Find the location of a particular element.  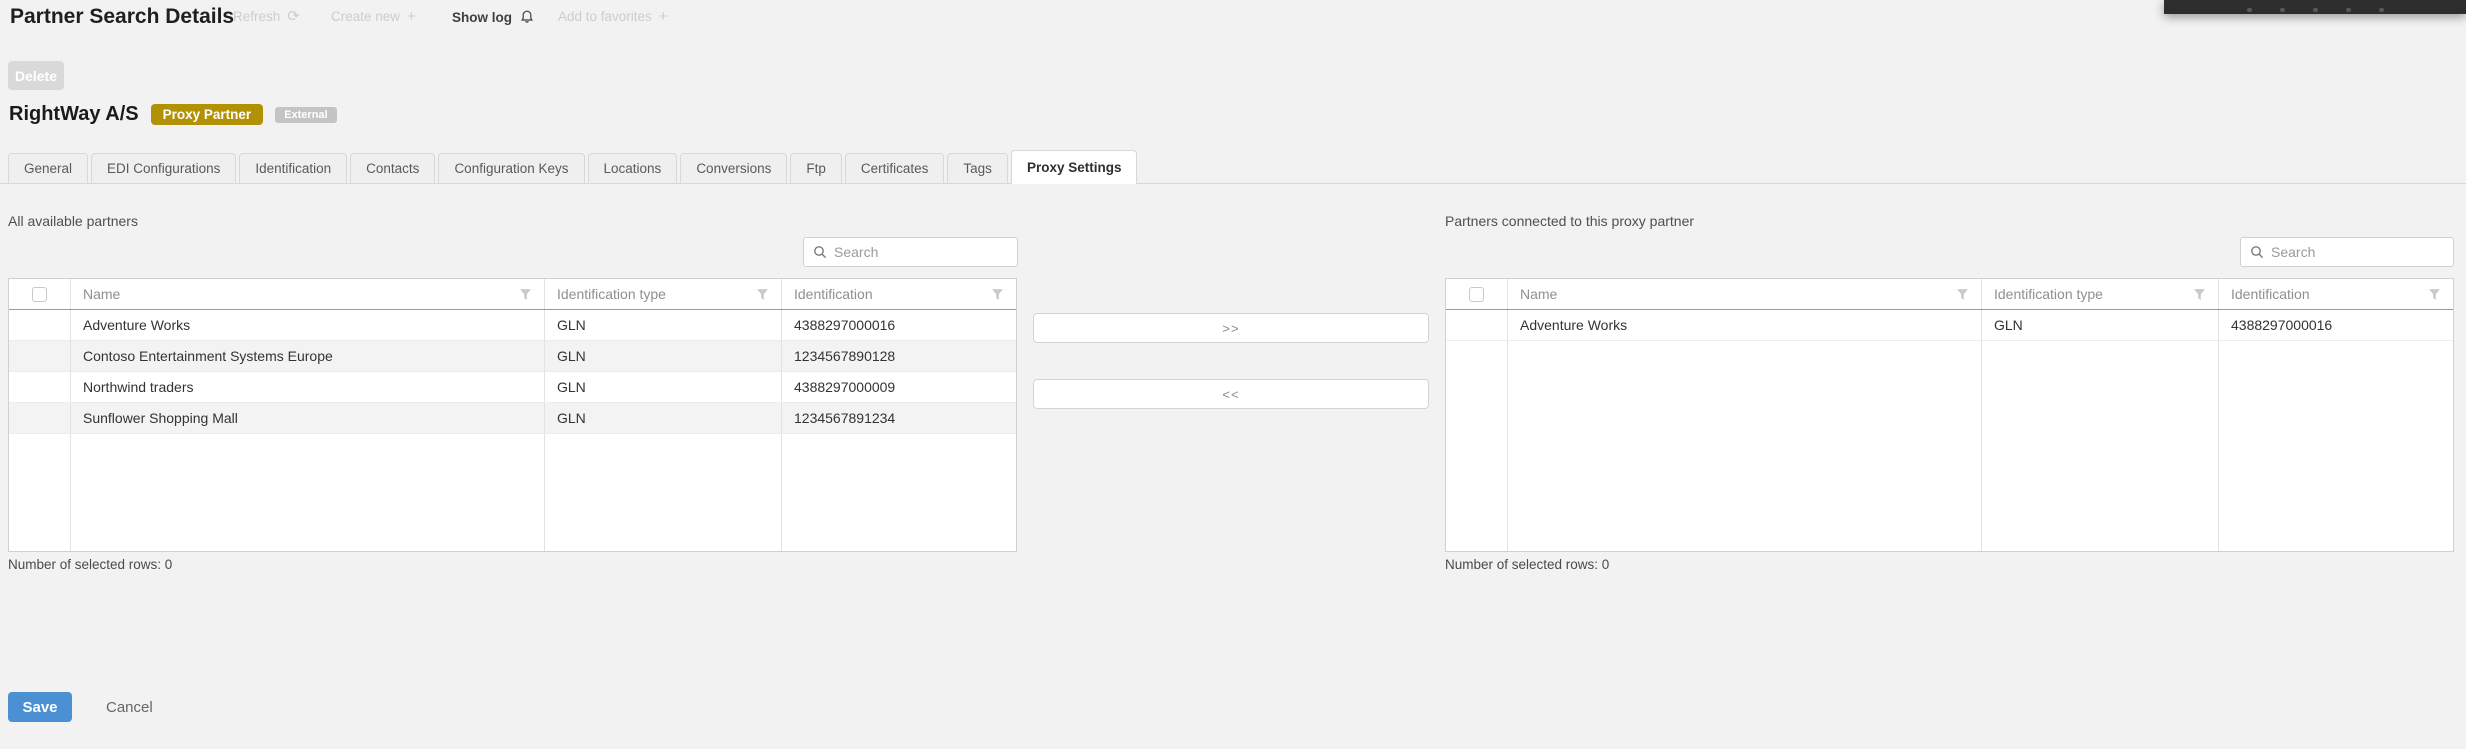

move-right-button: >> is located at coordinates (1231, 328).